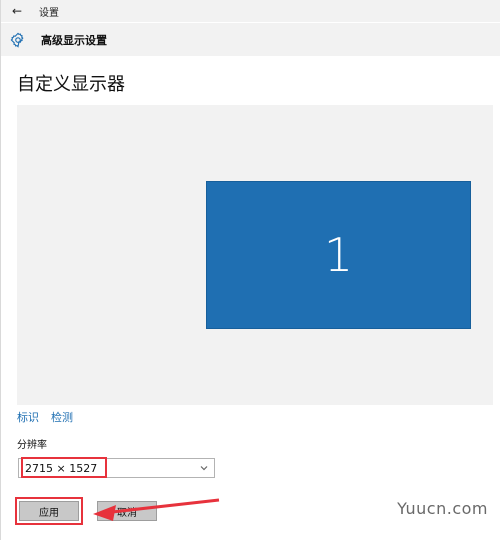  What do you see at coordinates (116, 468) in the screenshot?
I see `resolution-dropdown: 2715 × 1527` at bounding box center [116, 468].